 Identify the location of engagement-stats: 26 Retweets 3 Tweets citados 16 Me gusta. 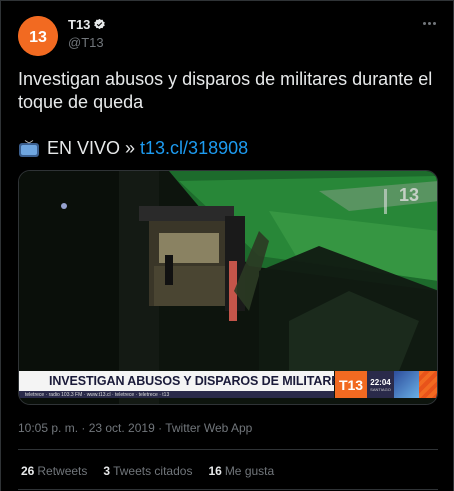
(147, 471).